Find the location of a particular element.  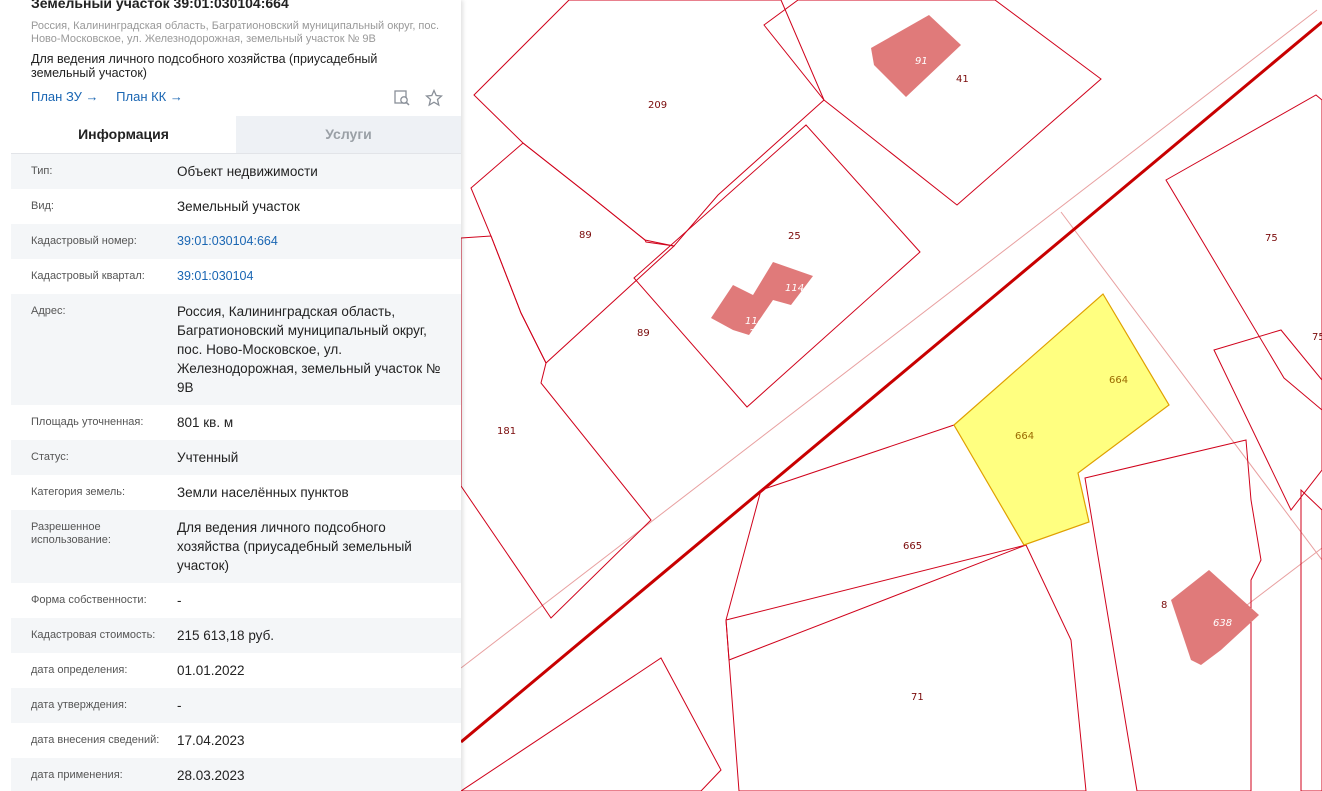

plan-links: План ЗУ → План КК → is located at coordinates (114, 96).